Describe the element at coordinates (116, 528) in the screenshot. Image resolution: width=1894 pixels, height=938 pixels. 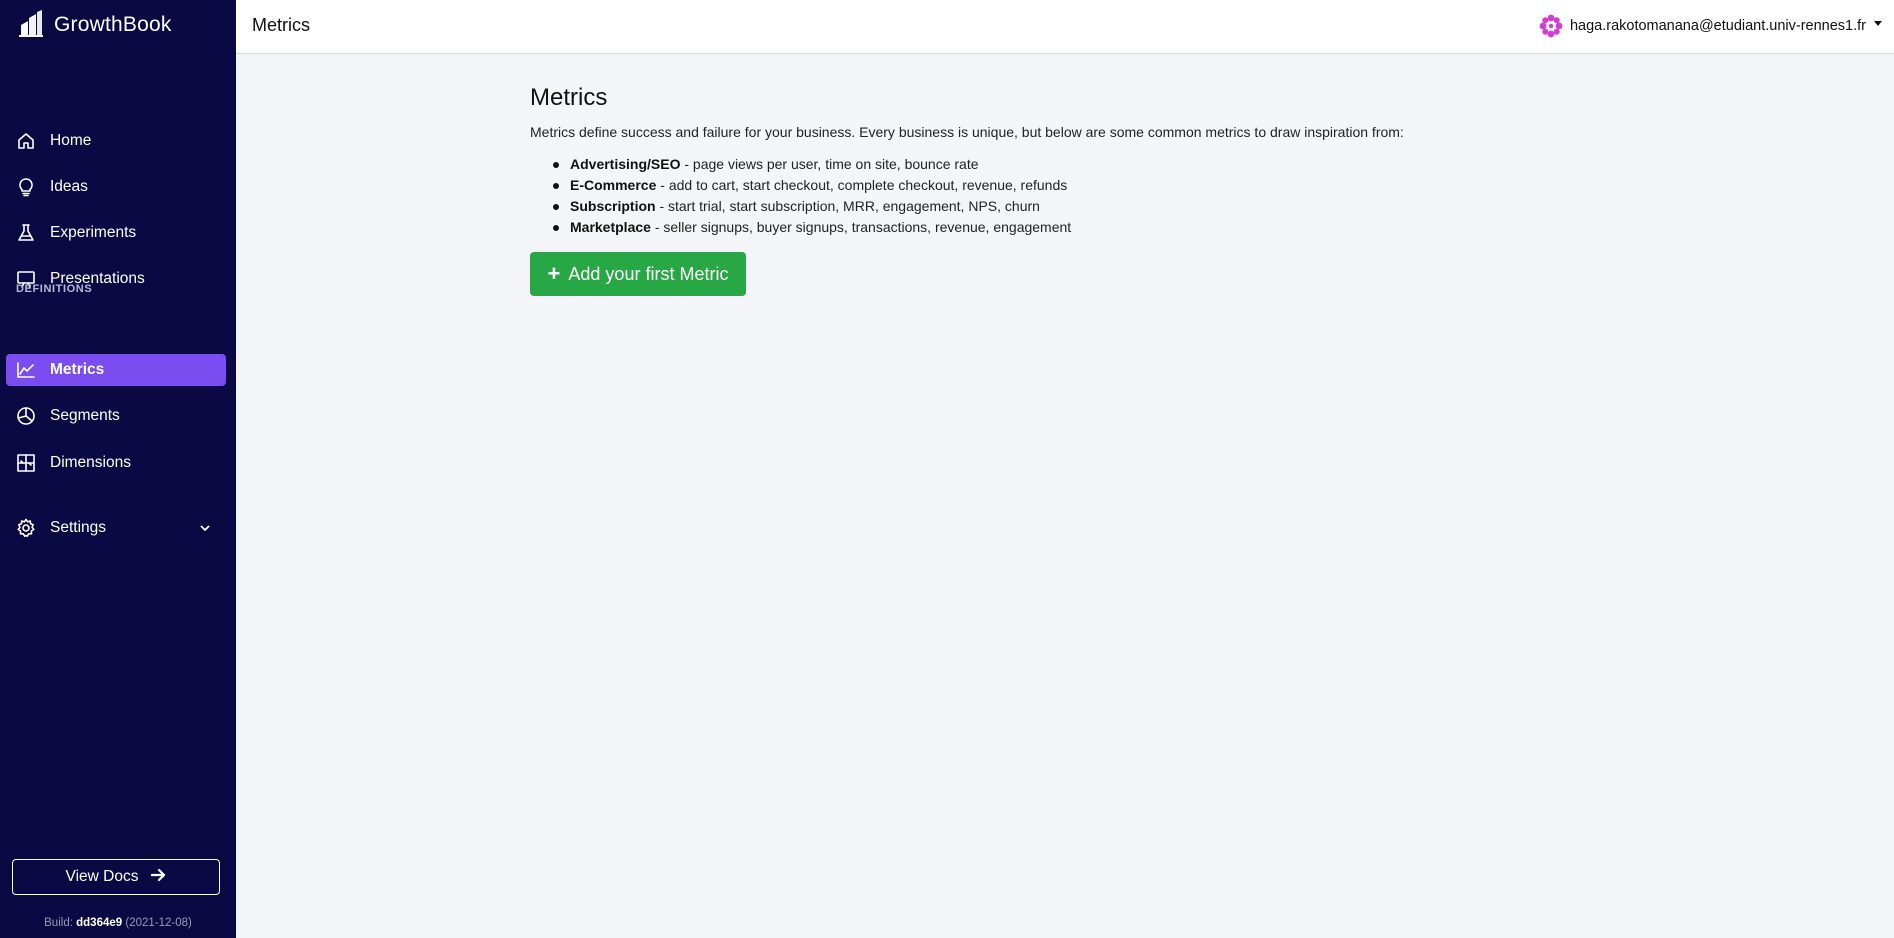
I see `sidebar-item-settings: Settings` at that location.